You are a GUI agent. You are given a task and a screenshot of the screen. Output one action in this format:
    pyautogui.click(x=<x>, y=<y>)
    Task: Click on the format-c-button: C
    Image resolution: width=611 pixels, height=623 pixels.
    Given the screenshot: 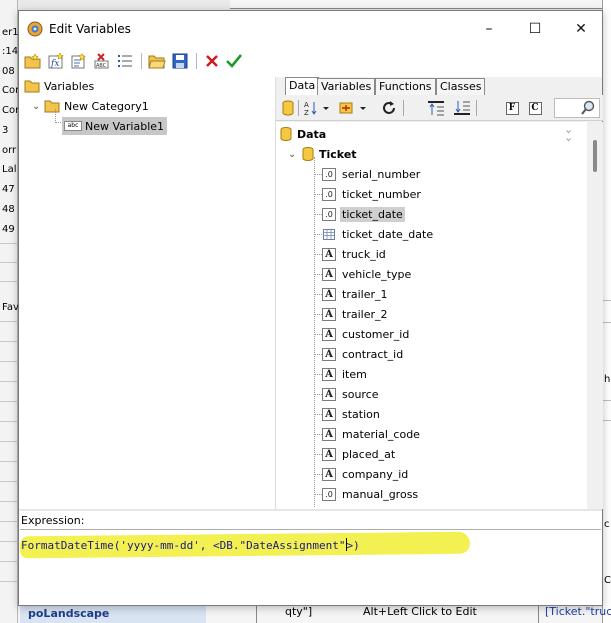 What is the action you would take?
    pyautogui.click(x=535, y=108)
    